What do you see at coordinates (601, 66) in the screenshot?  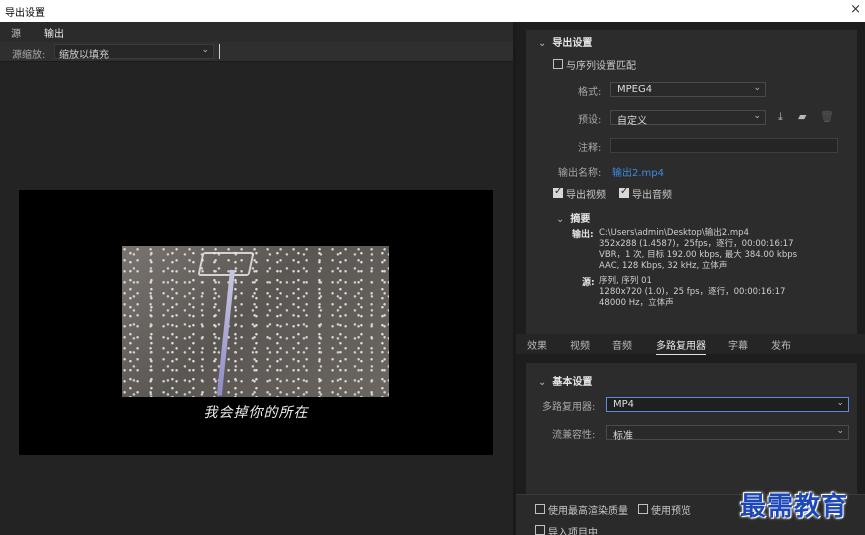 I see `match-sequence-label: 与序列设置匹配` at bounding box center [601, 66].